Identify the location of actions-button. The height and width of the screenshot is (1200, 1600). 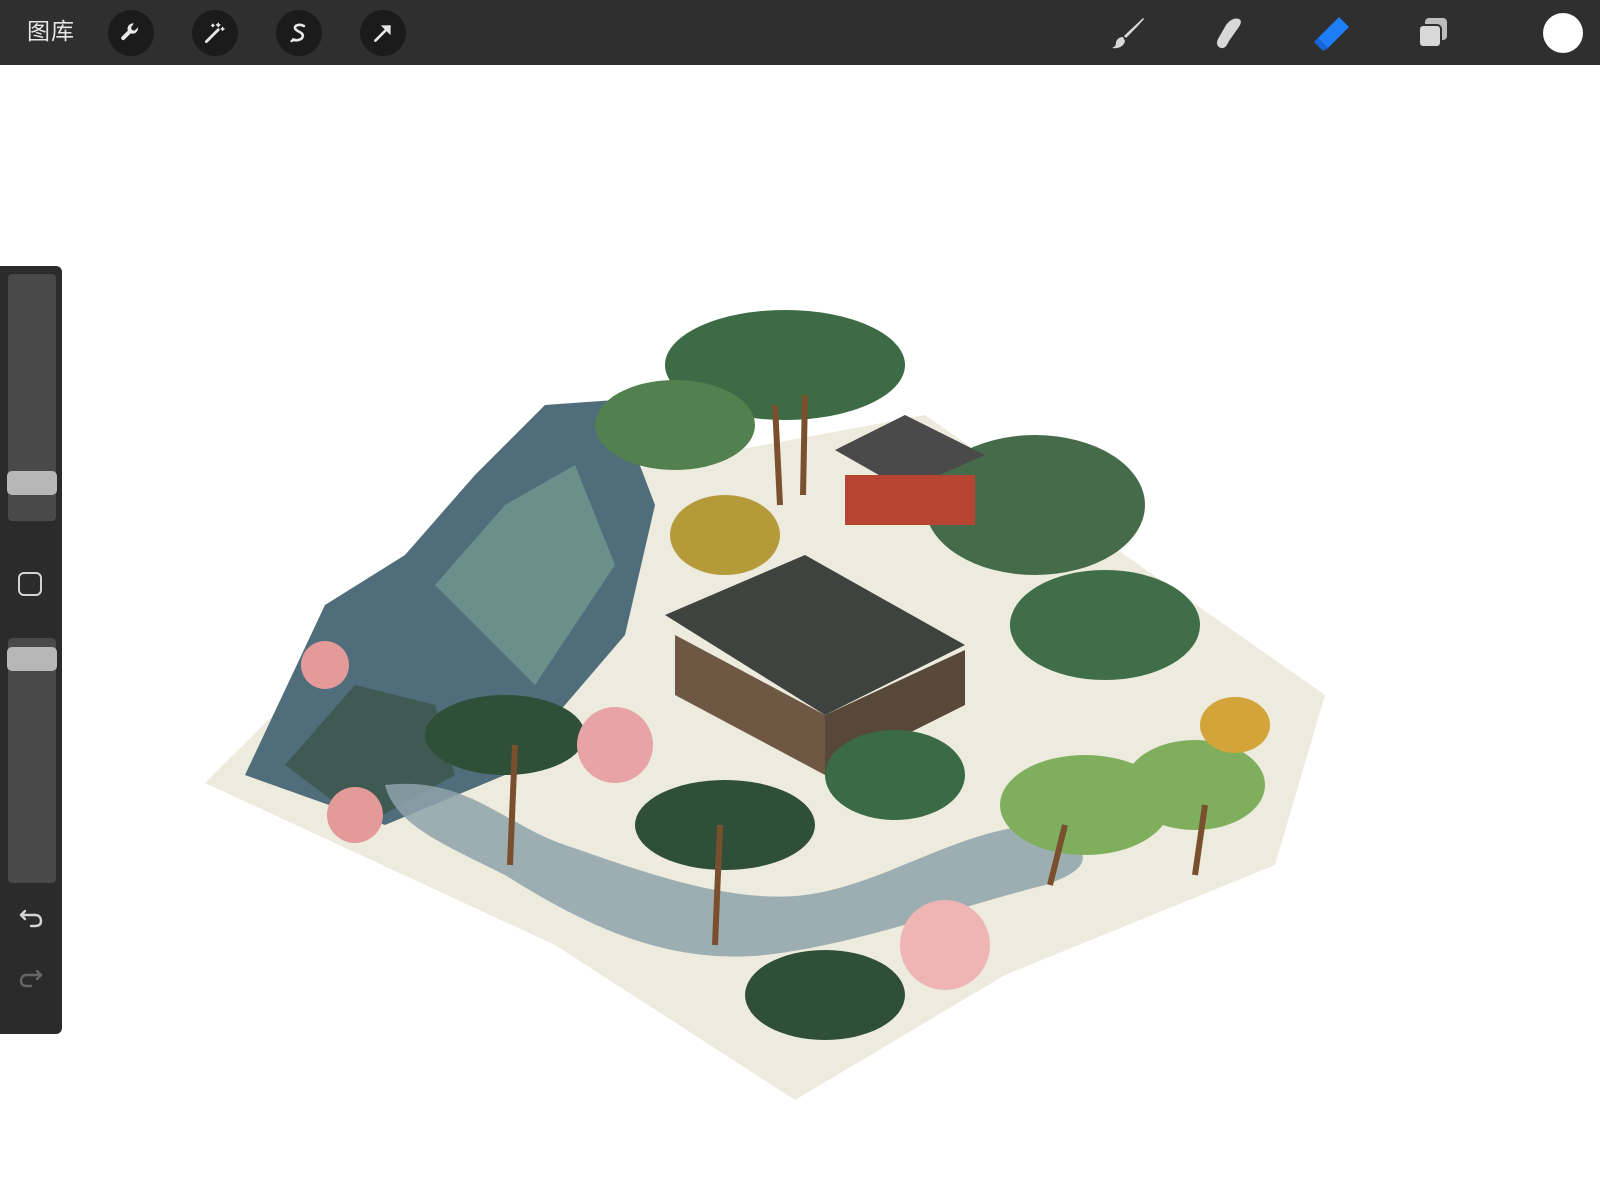
(131, 33).